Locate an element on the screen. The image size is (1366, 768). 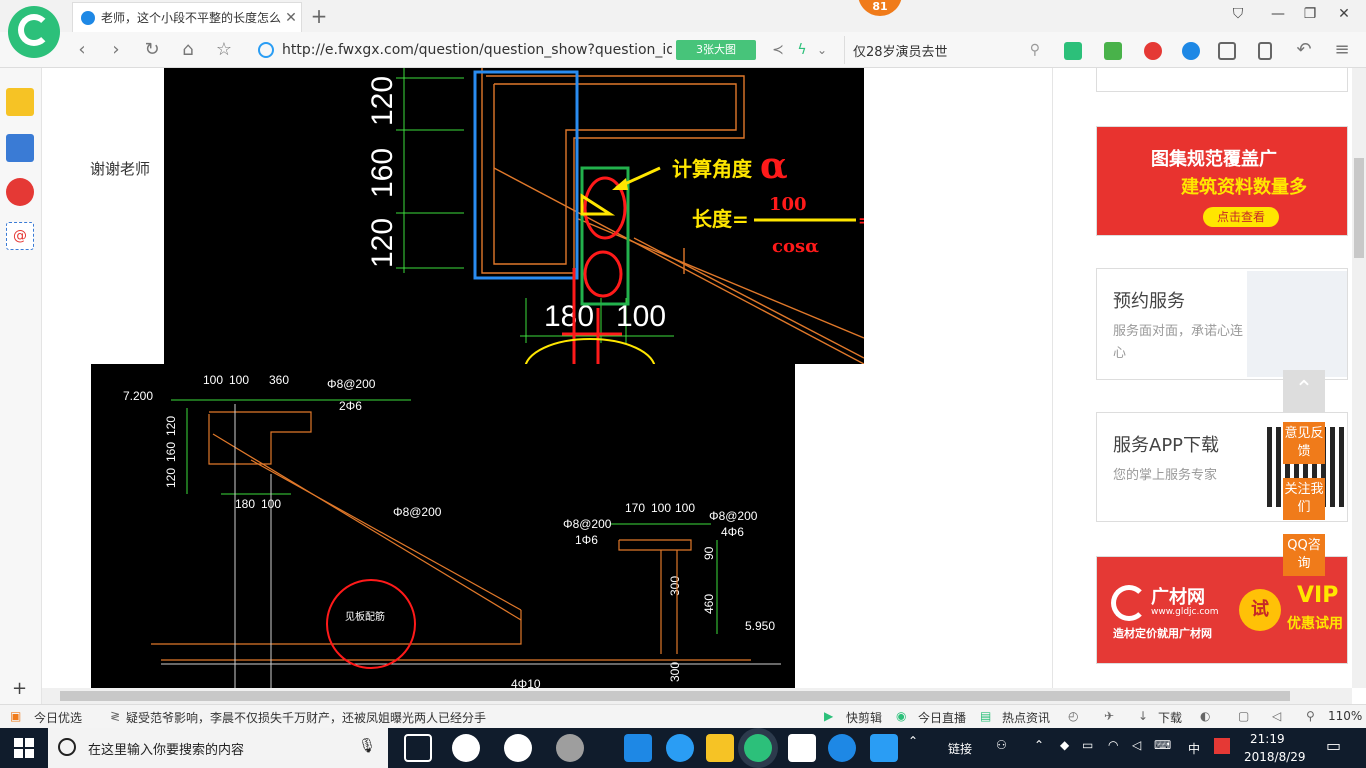
browser-tab: 老师，这个小段不平整的长度怎么 ✕ is located at coordinates (187, 17).